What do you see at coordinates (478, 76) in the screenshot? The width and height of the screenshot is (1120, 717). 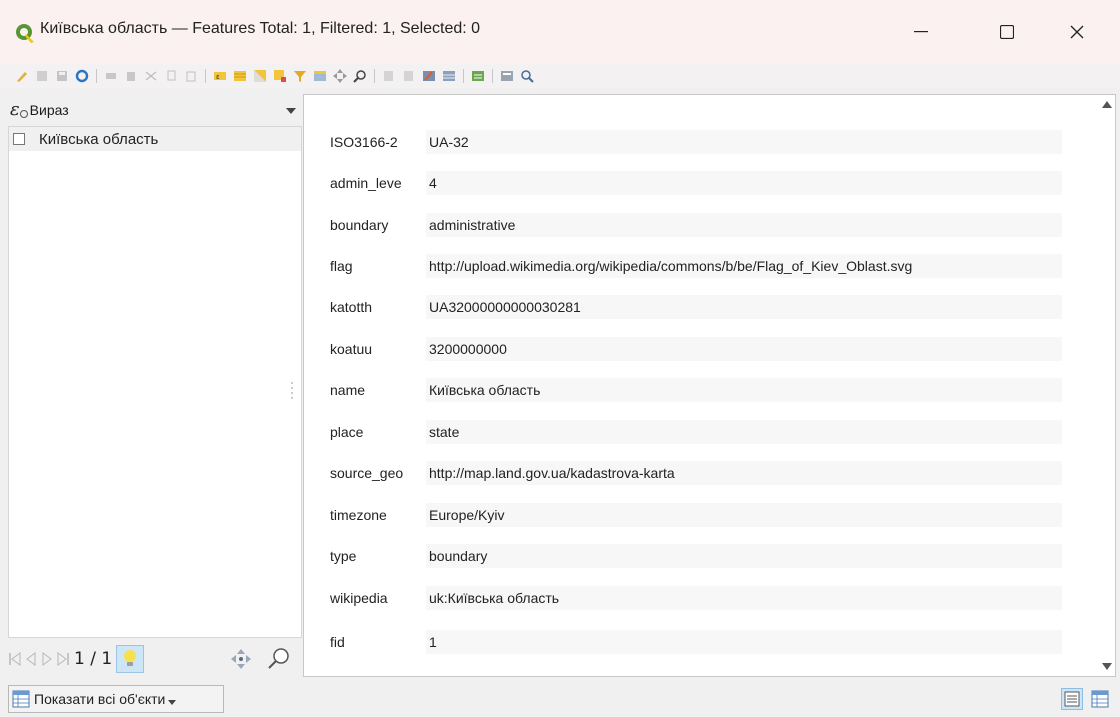 I see `field-calculator-icon` at bounding box center [478, 76].